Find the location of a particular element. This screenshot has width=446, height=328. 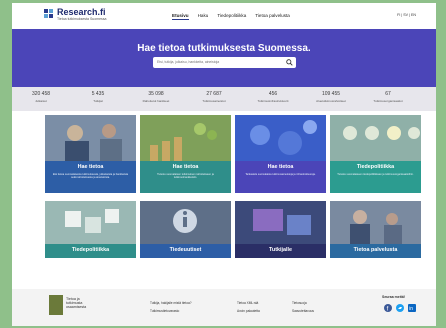

tile-band: Tiedeuutiset is located at coordinates (185, 251).